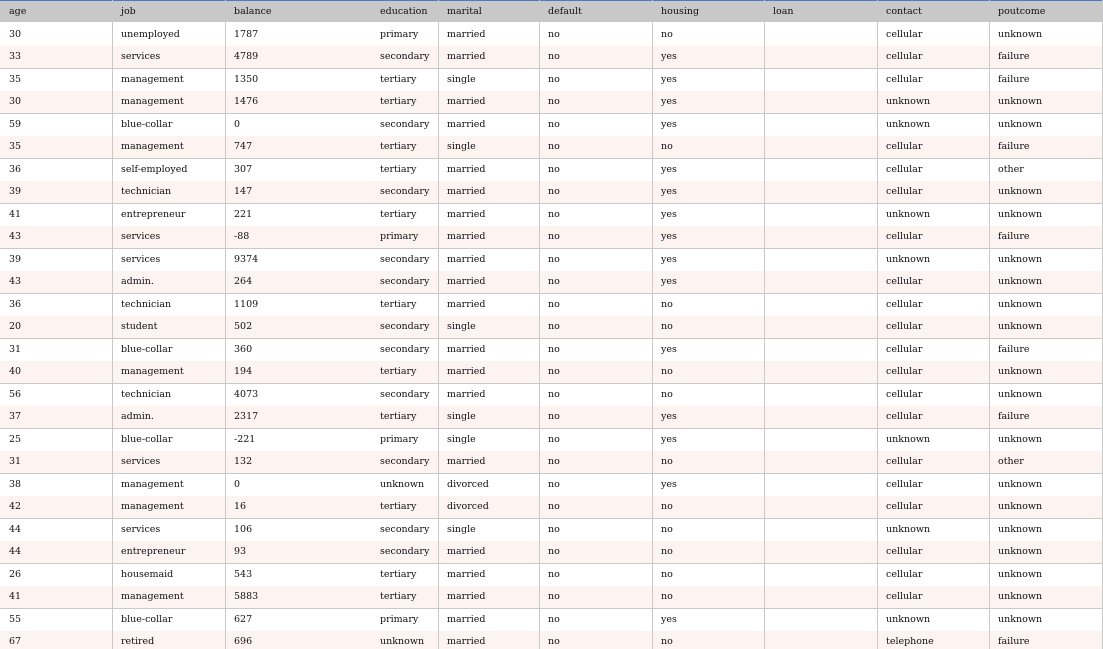 The width and height of the screenshot is (1103, 649). Describe the element at coordinates (243, 620) in the screenshot. I see `cell-balance: 627` at that location.